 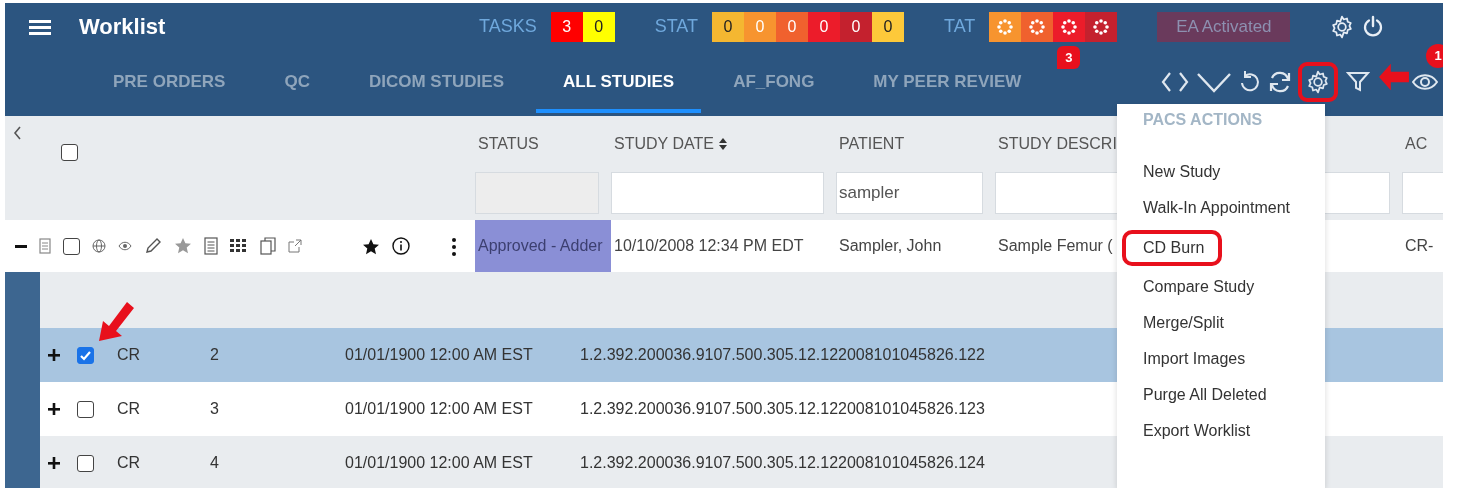 I want to click on refresh-icon, so click(x=1280, y=81).